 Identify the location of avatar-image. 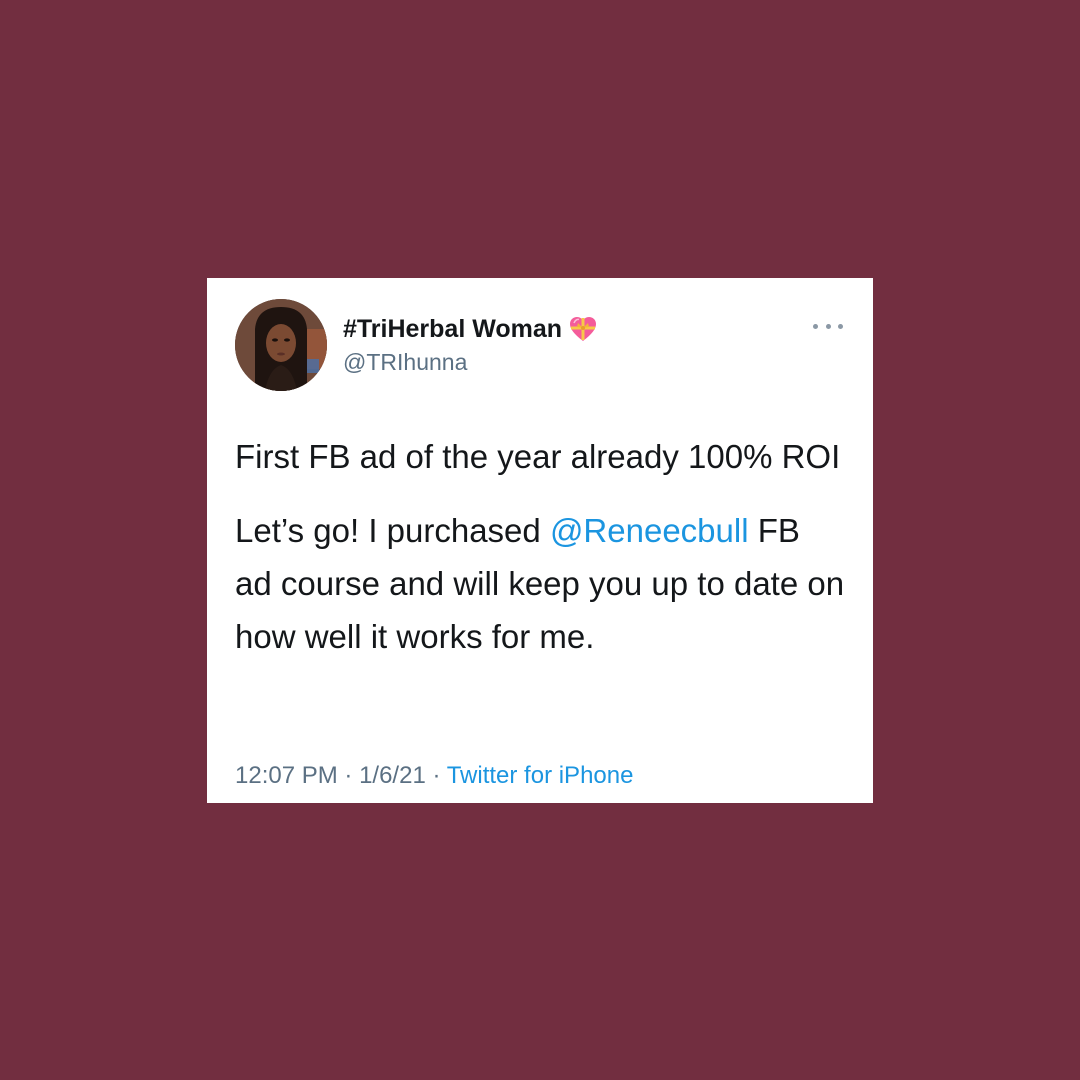
(281, 345).